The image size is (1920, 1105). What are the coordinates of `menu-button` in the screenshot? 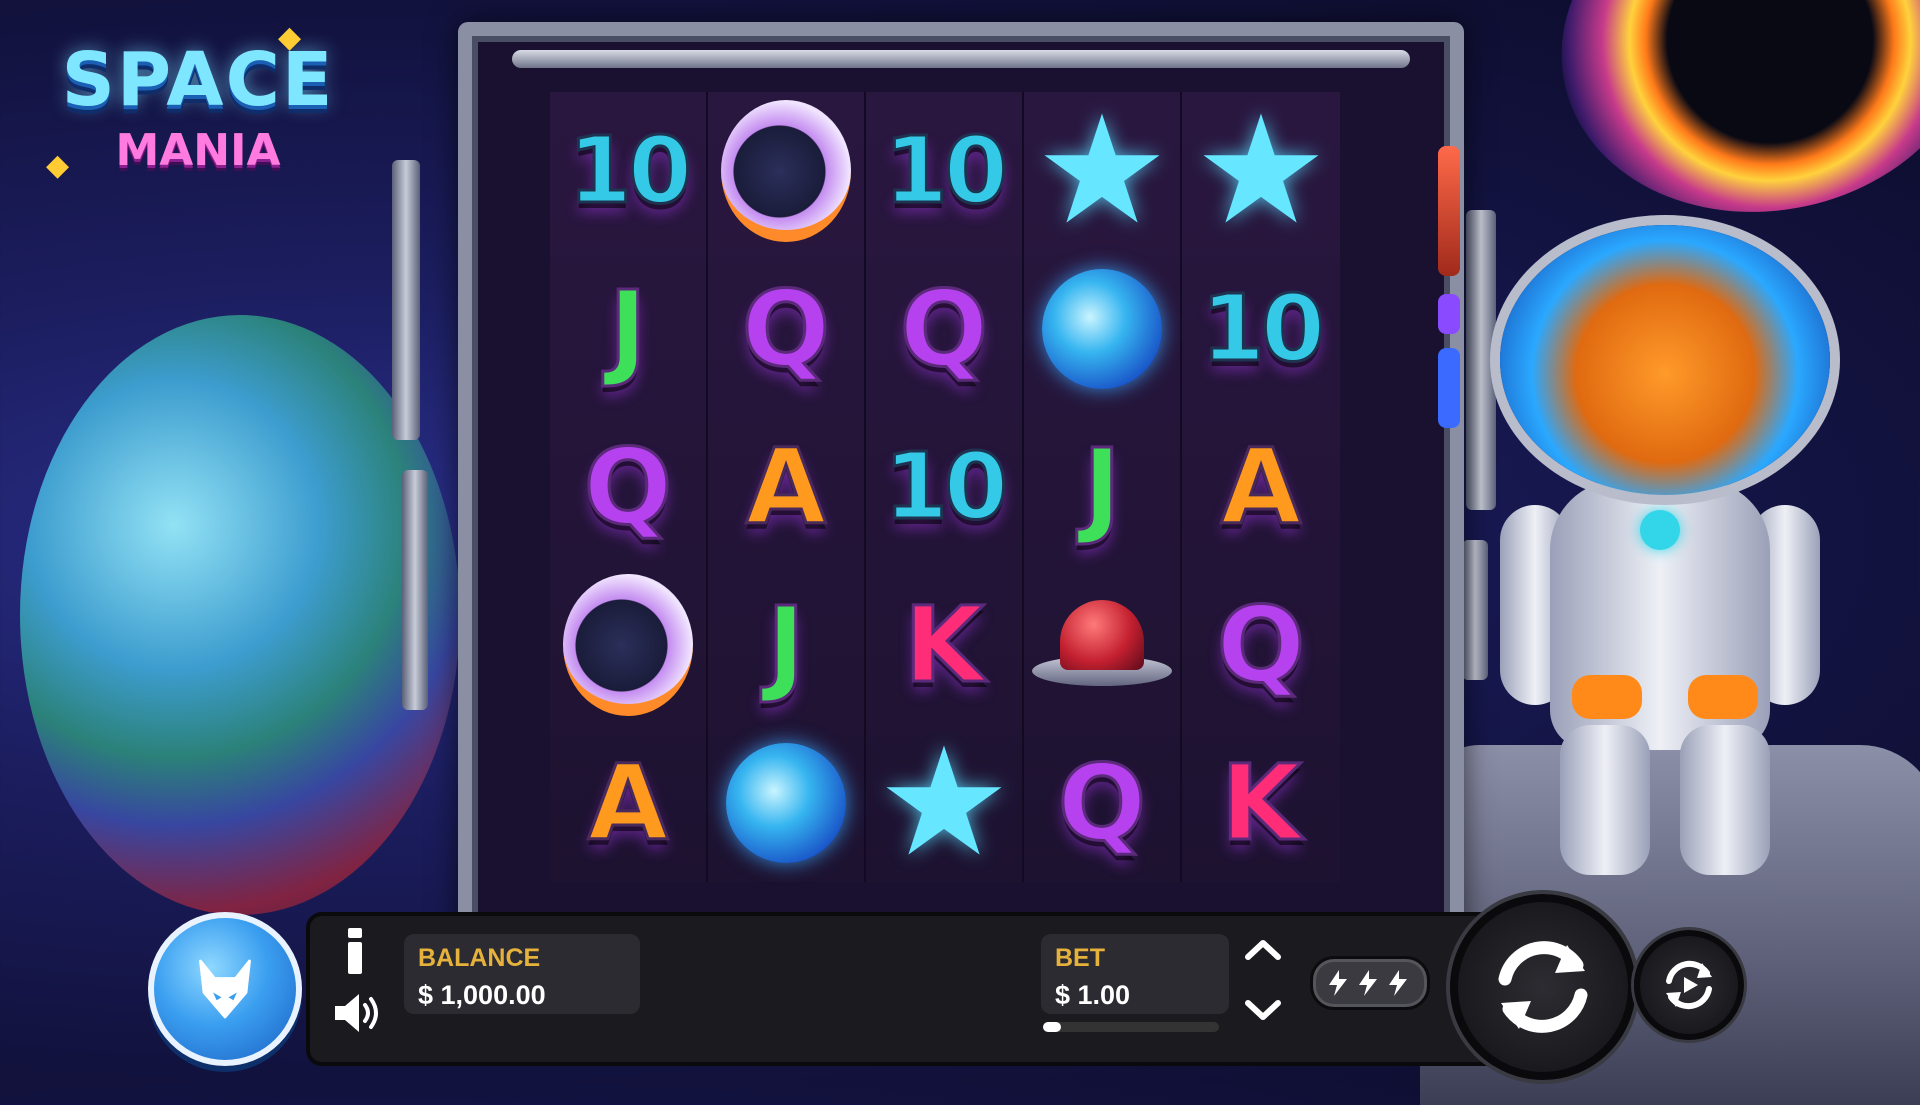 It's located at (225, 989).